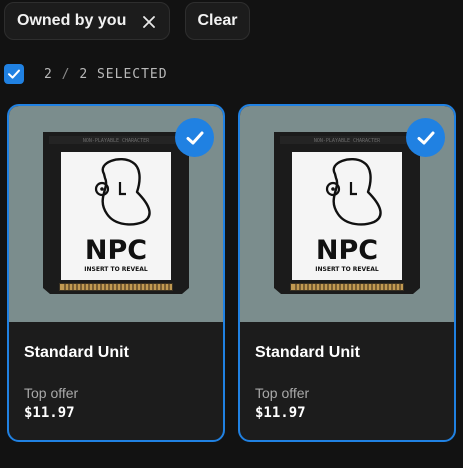  I want to click on selection-count: 2 / 2 SELECTED, so click(106, 74).